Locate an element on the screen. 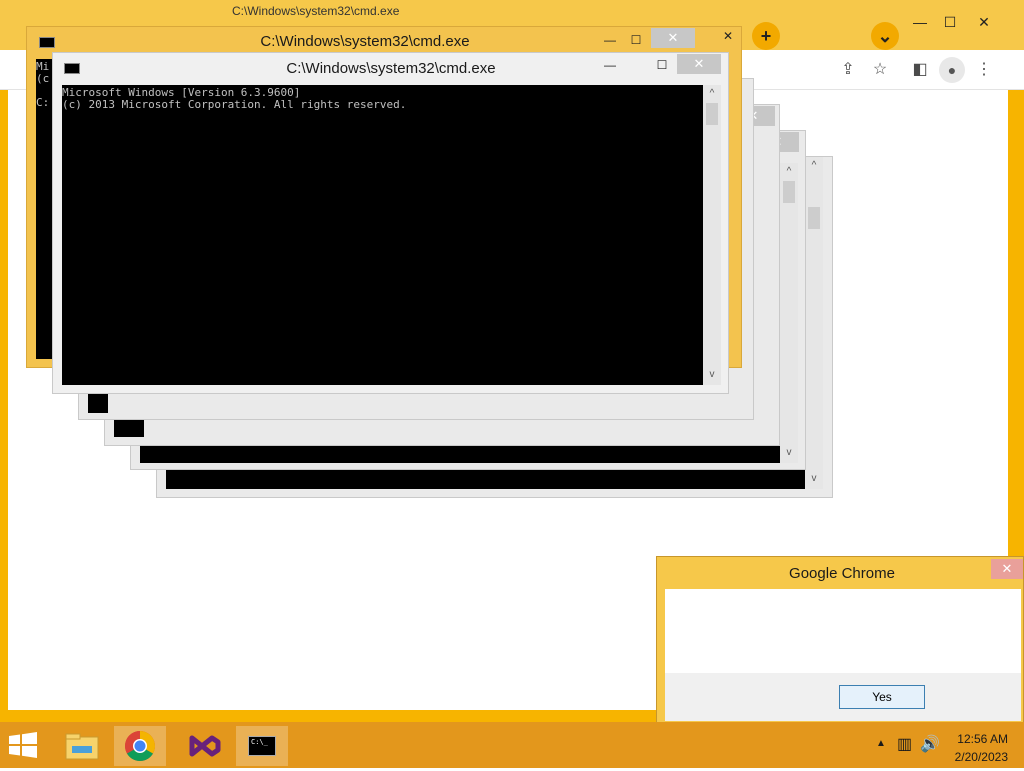 Image resolution: width=1024 pixels, height=771 pixels. cmd-icon-label: C:\_ is located at coordinates (262, 746).